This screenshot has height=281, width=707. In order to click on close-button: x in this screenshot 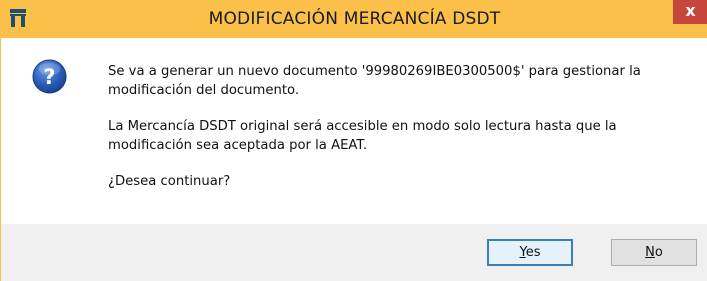, I will do `click(690, 12)`.